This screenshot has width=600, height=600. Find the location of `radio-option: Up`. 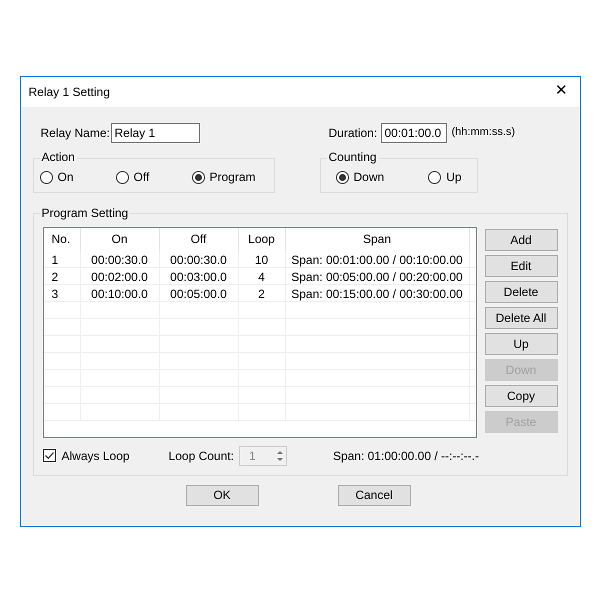

radio-option: Up is located at coordinates (445, 177).